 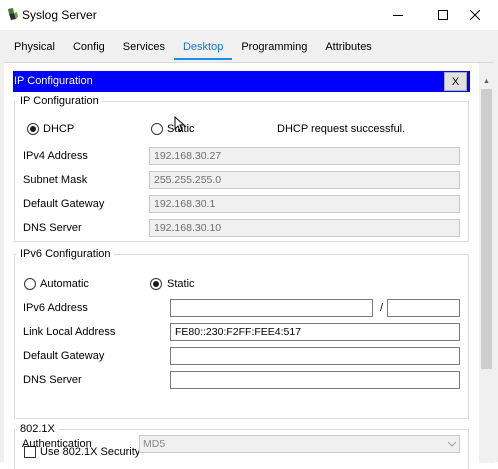 What do you see at coordinates (241, 81) in the screenshot?
I see `ip-configuration-title: IP Configuration` at bounding box center [241, 81].